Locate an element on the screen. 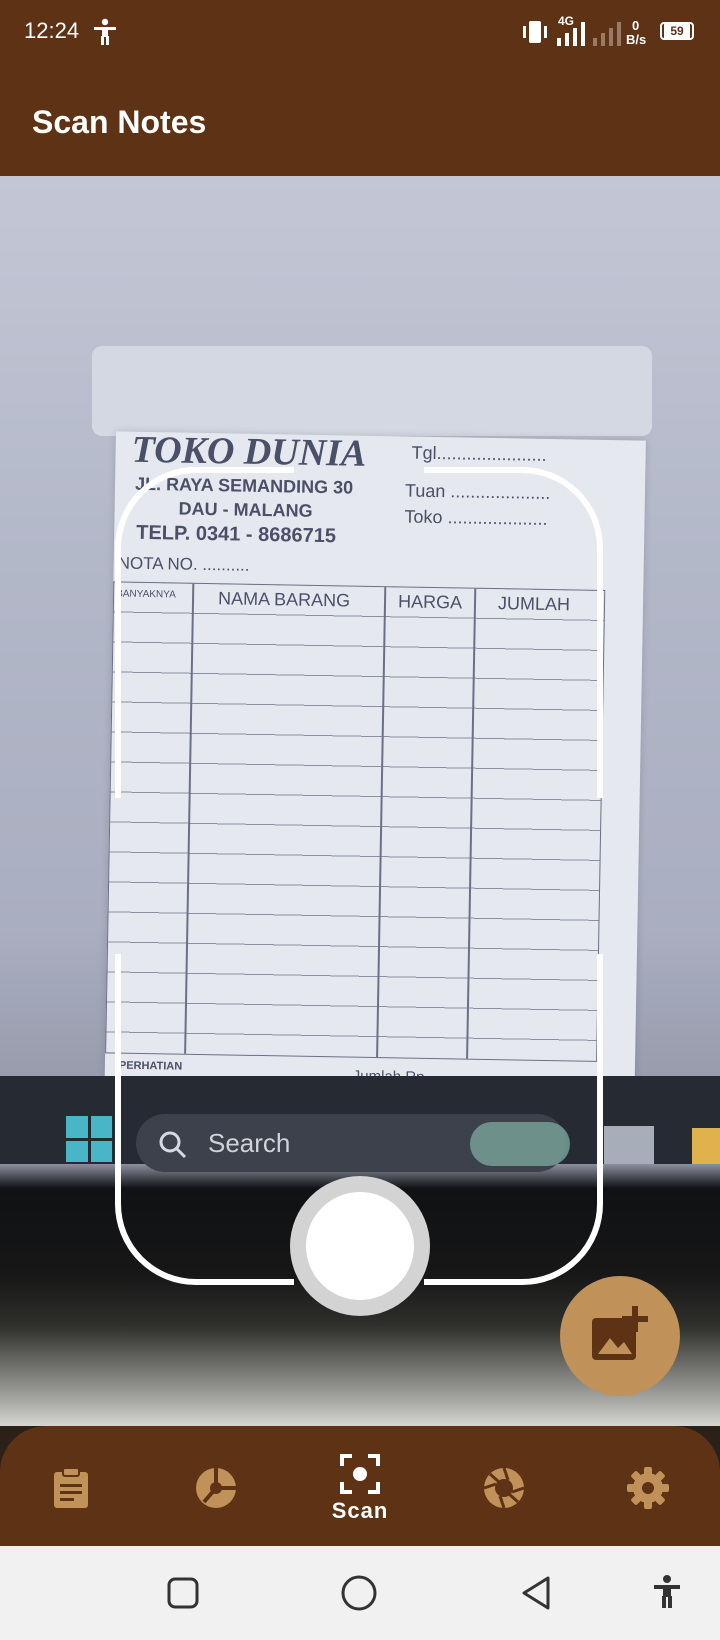 The width and height of the screenshot is (720, 1640). signal-icon-sim2 is located at coordinates (607, 34).